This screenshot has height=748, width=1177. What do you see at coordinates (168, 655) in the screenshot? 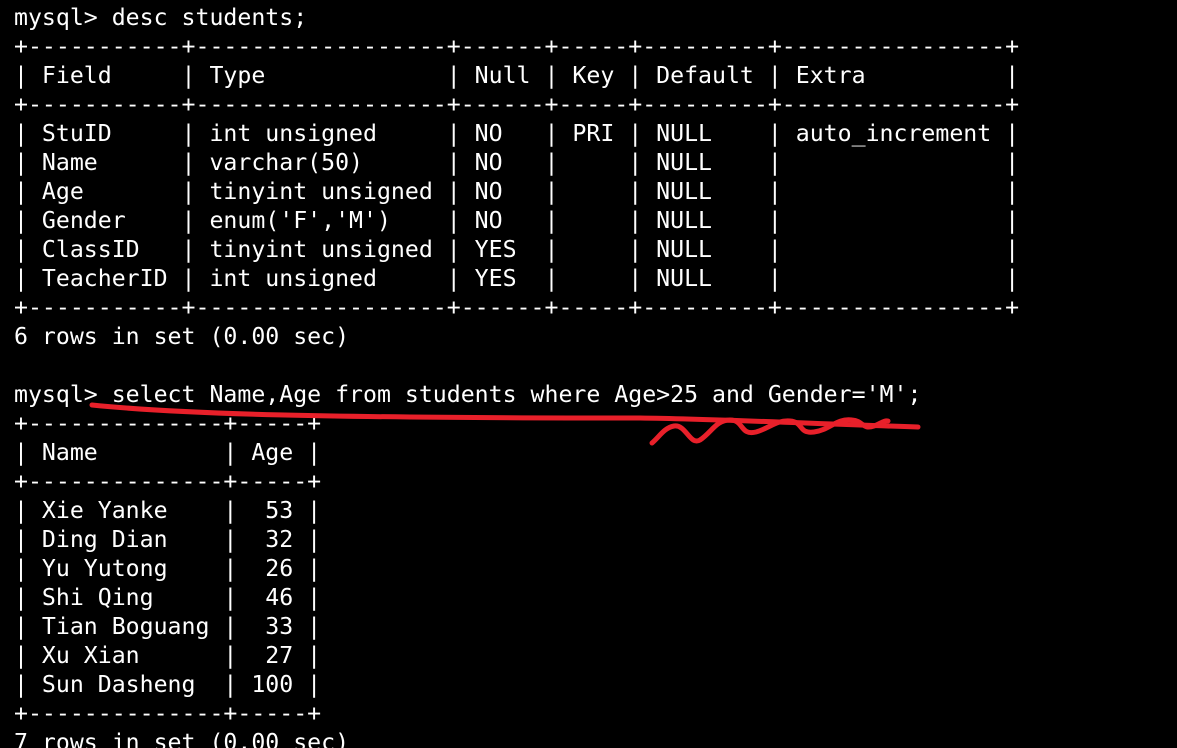
I see `result-table-row: | Xu Xian | 27 |` at bounding box center [168, 655].